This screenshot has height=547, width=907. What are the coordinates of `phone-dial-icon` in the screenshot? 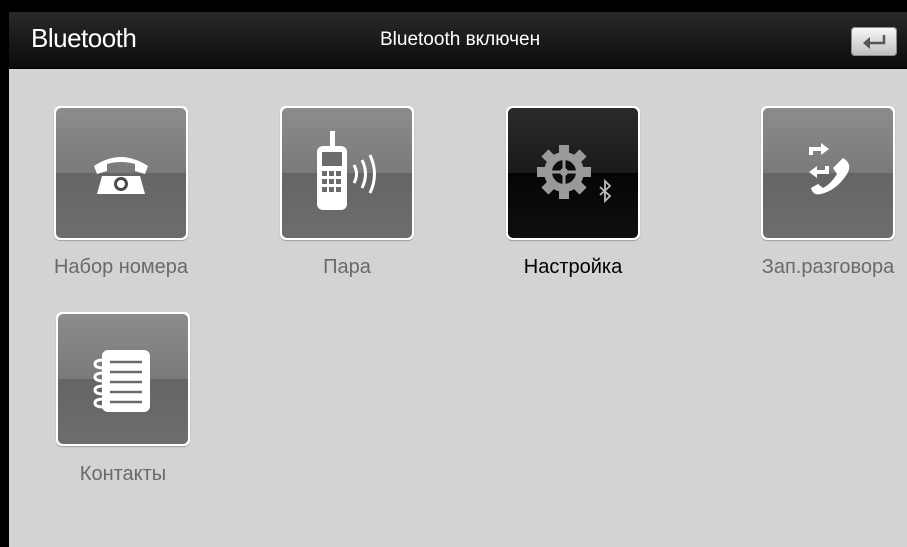 It's located at (121, 175).